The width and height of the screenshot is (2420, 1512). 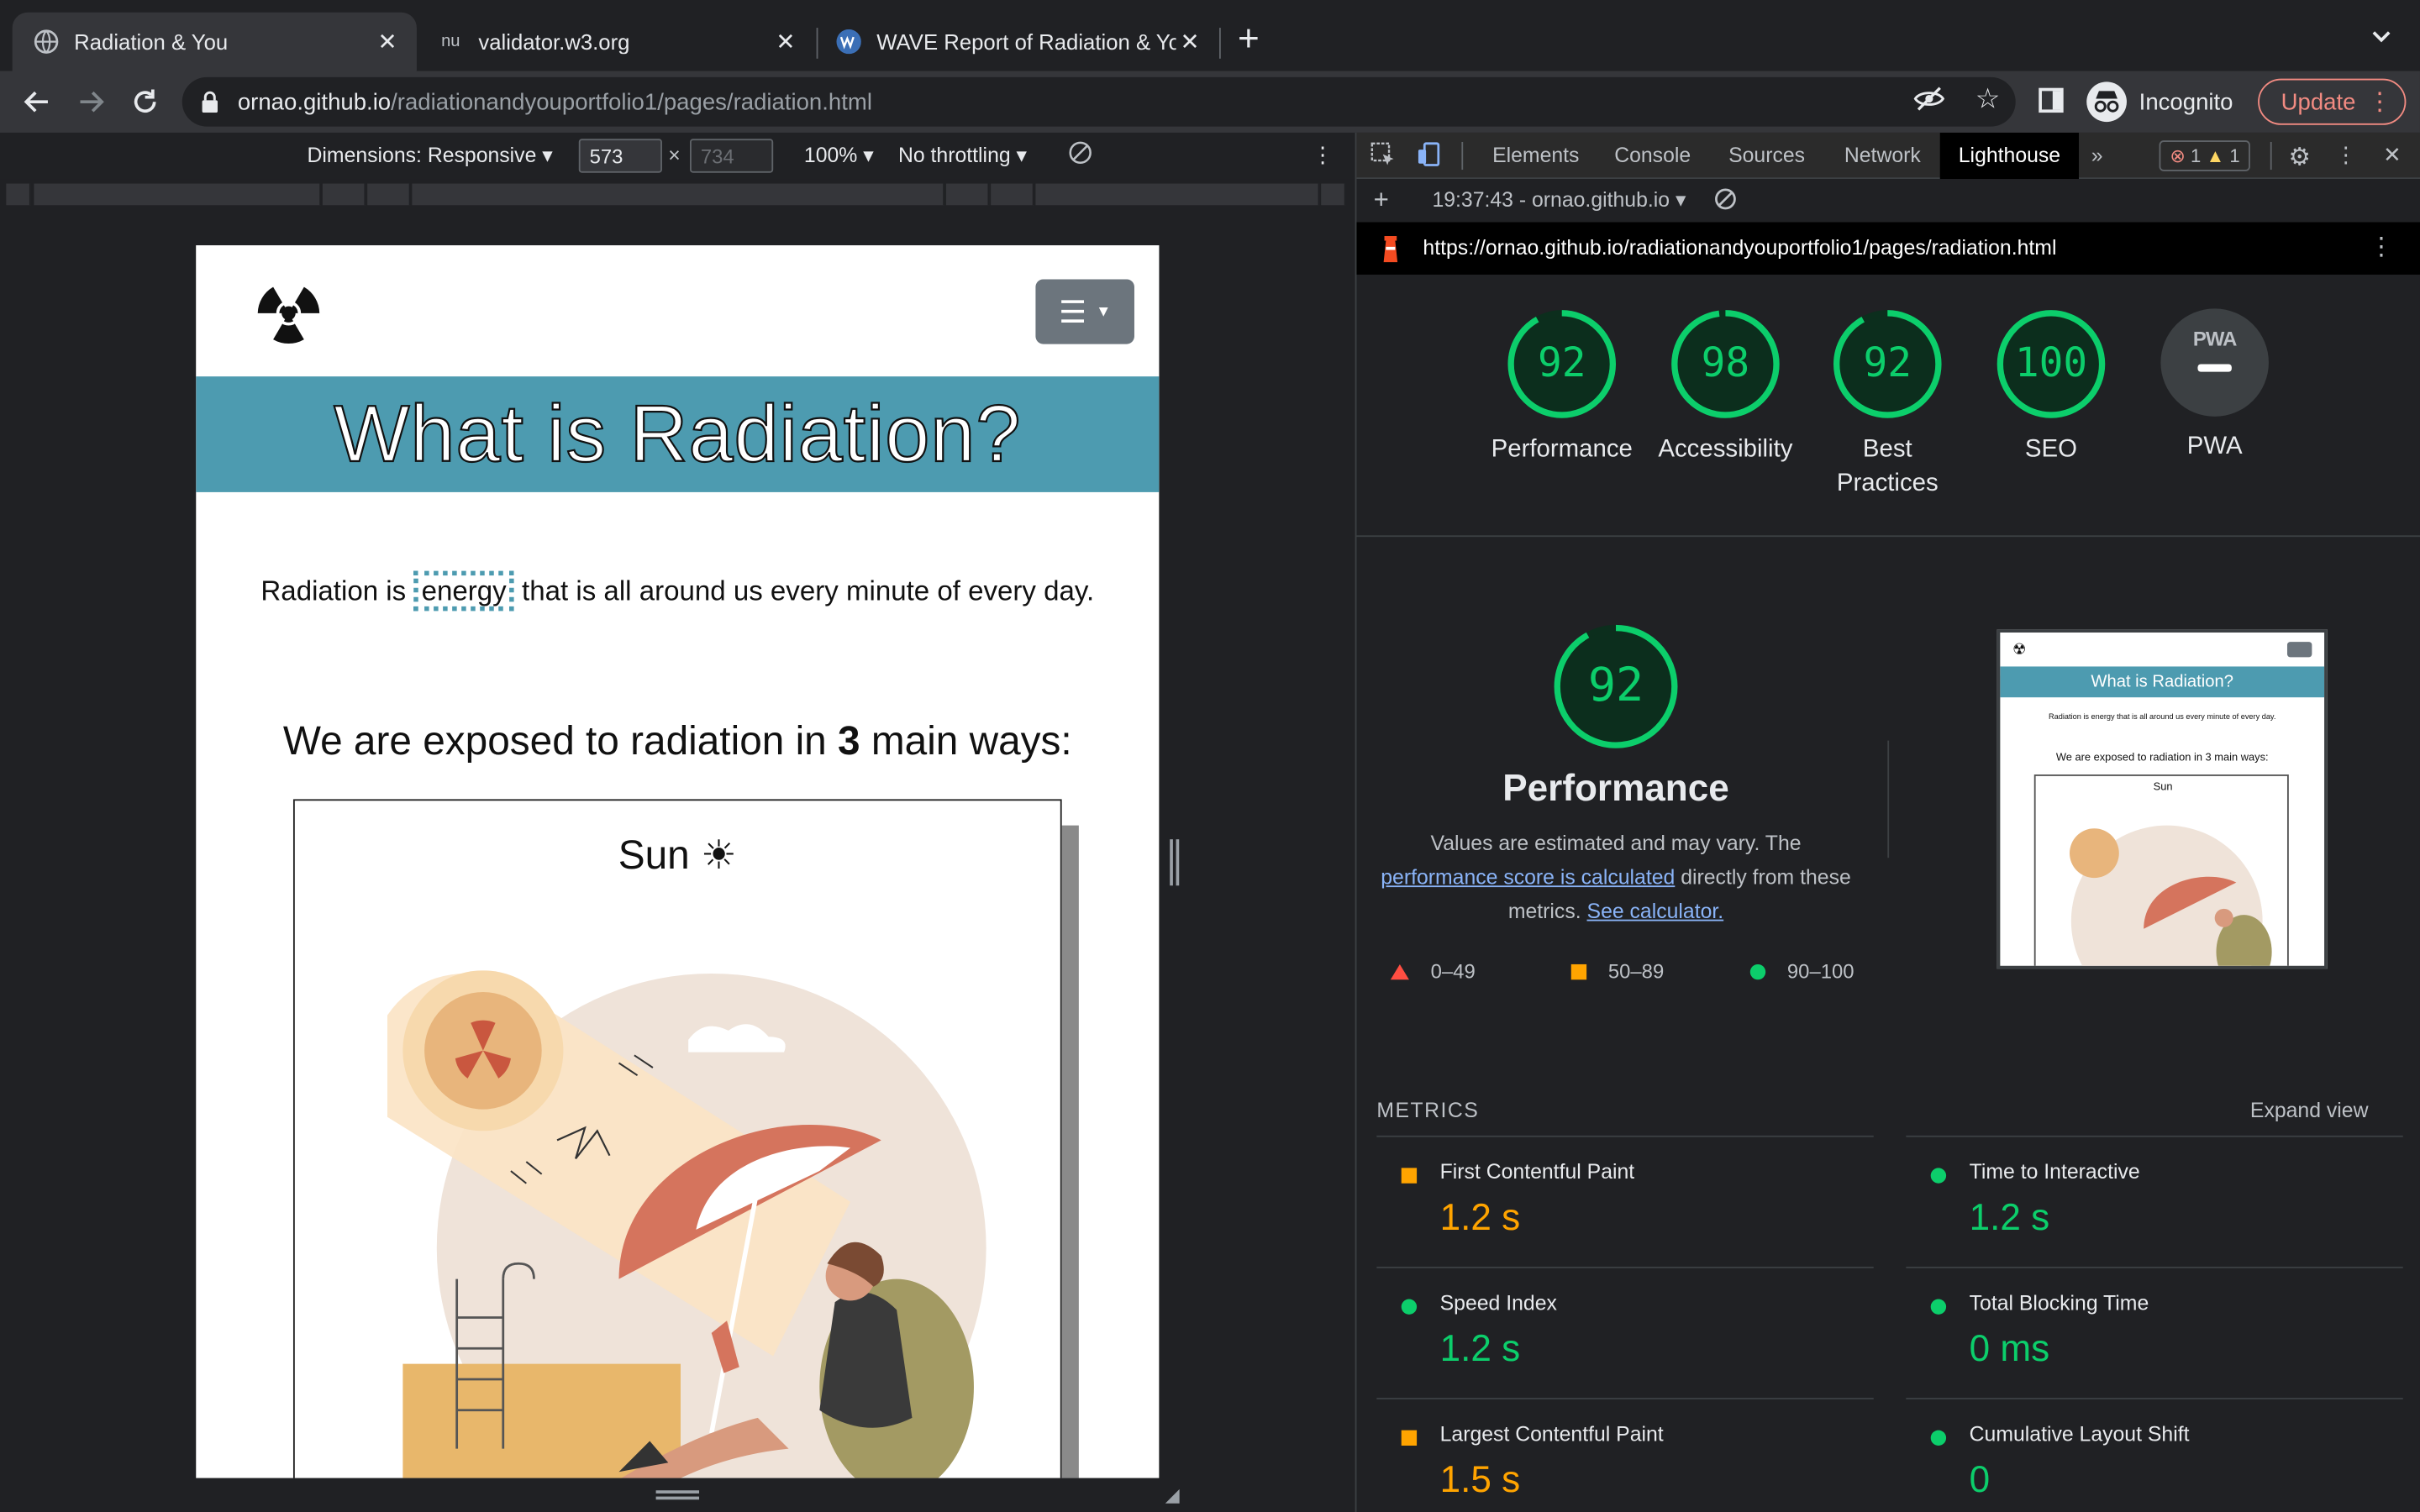 What do you see at coordinates (1625, 1332) in the screenshot?
I see `metric-speed-index: Speed Index 1.2 s` at bounding box center [1625, 1332].